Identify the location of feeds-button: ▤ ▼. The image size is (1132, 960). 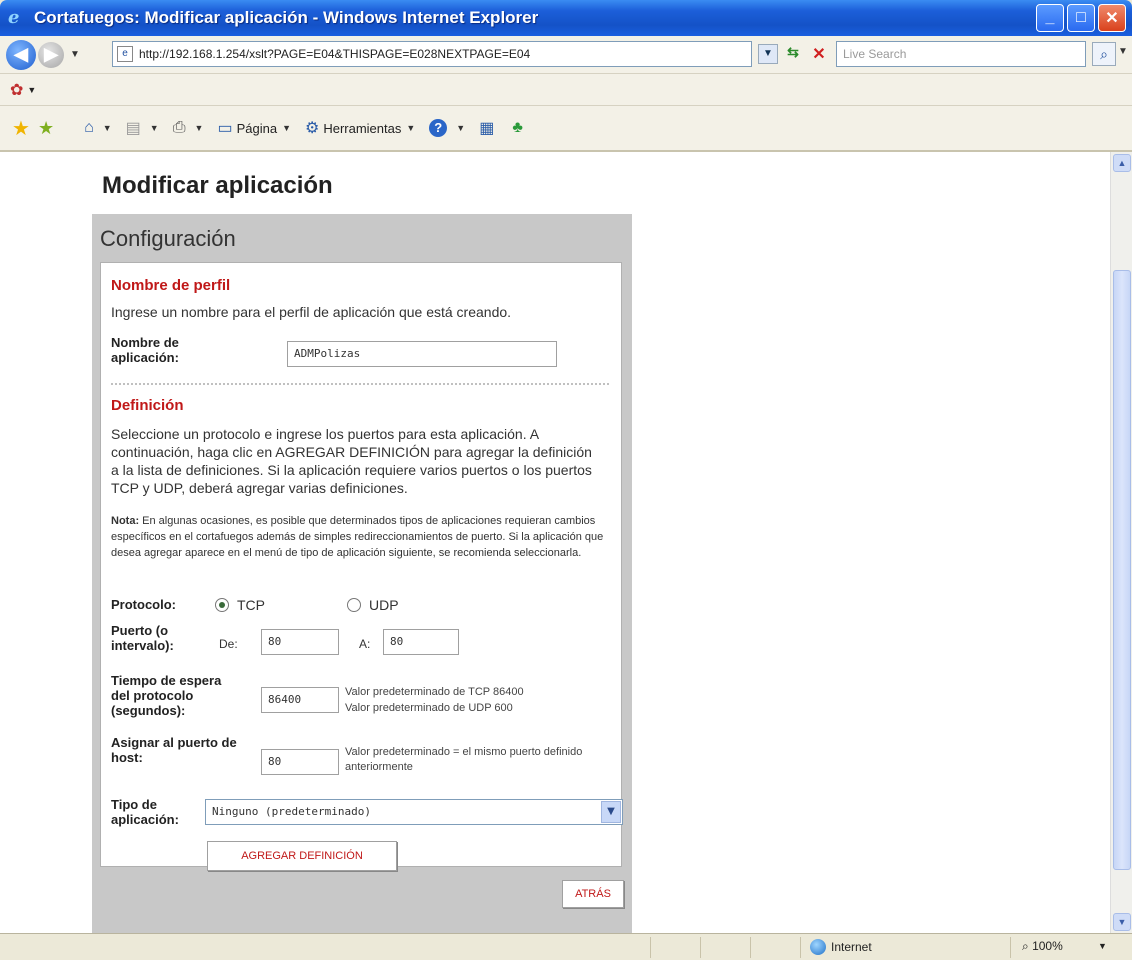
(142, 128).